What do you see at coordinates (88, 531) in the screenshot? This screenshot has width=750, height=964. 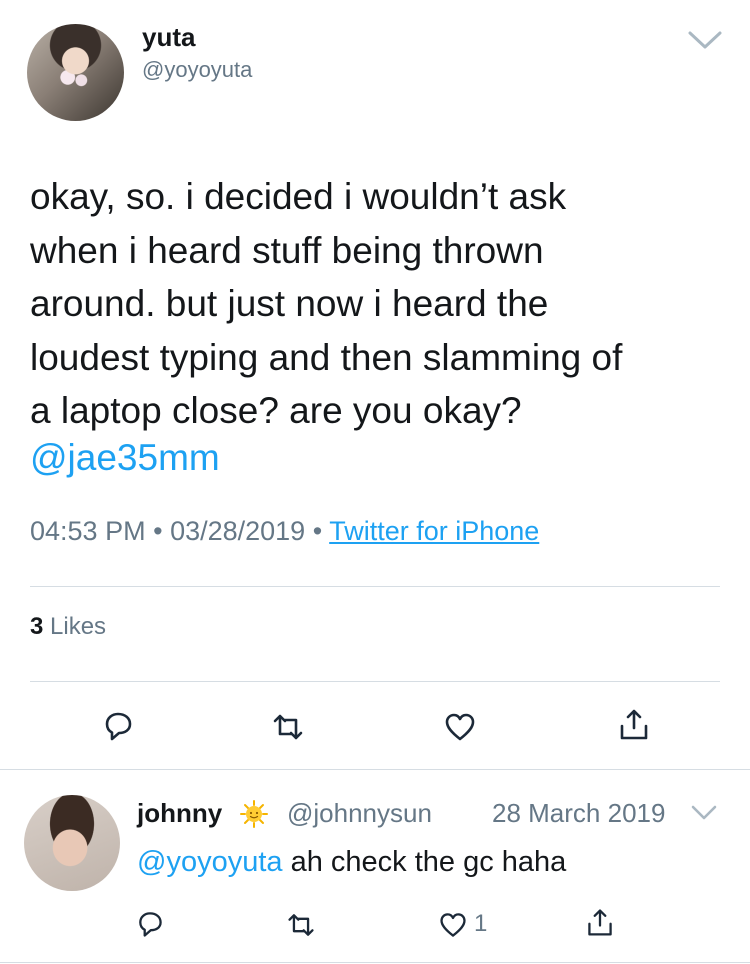 I see `tweet-time: 04:53 PM` at bounding box center [88, 531].